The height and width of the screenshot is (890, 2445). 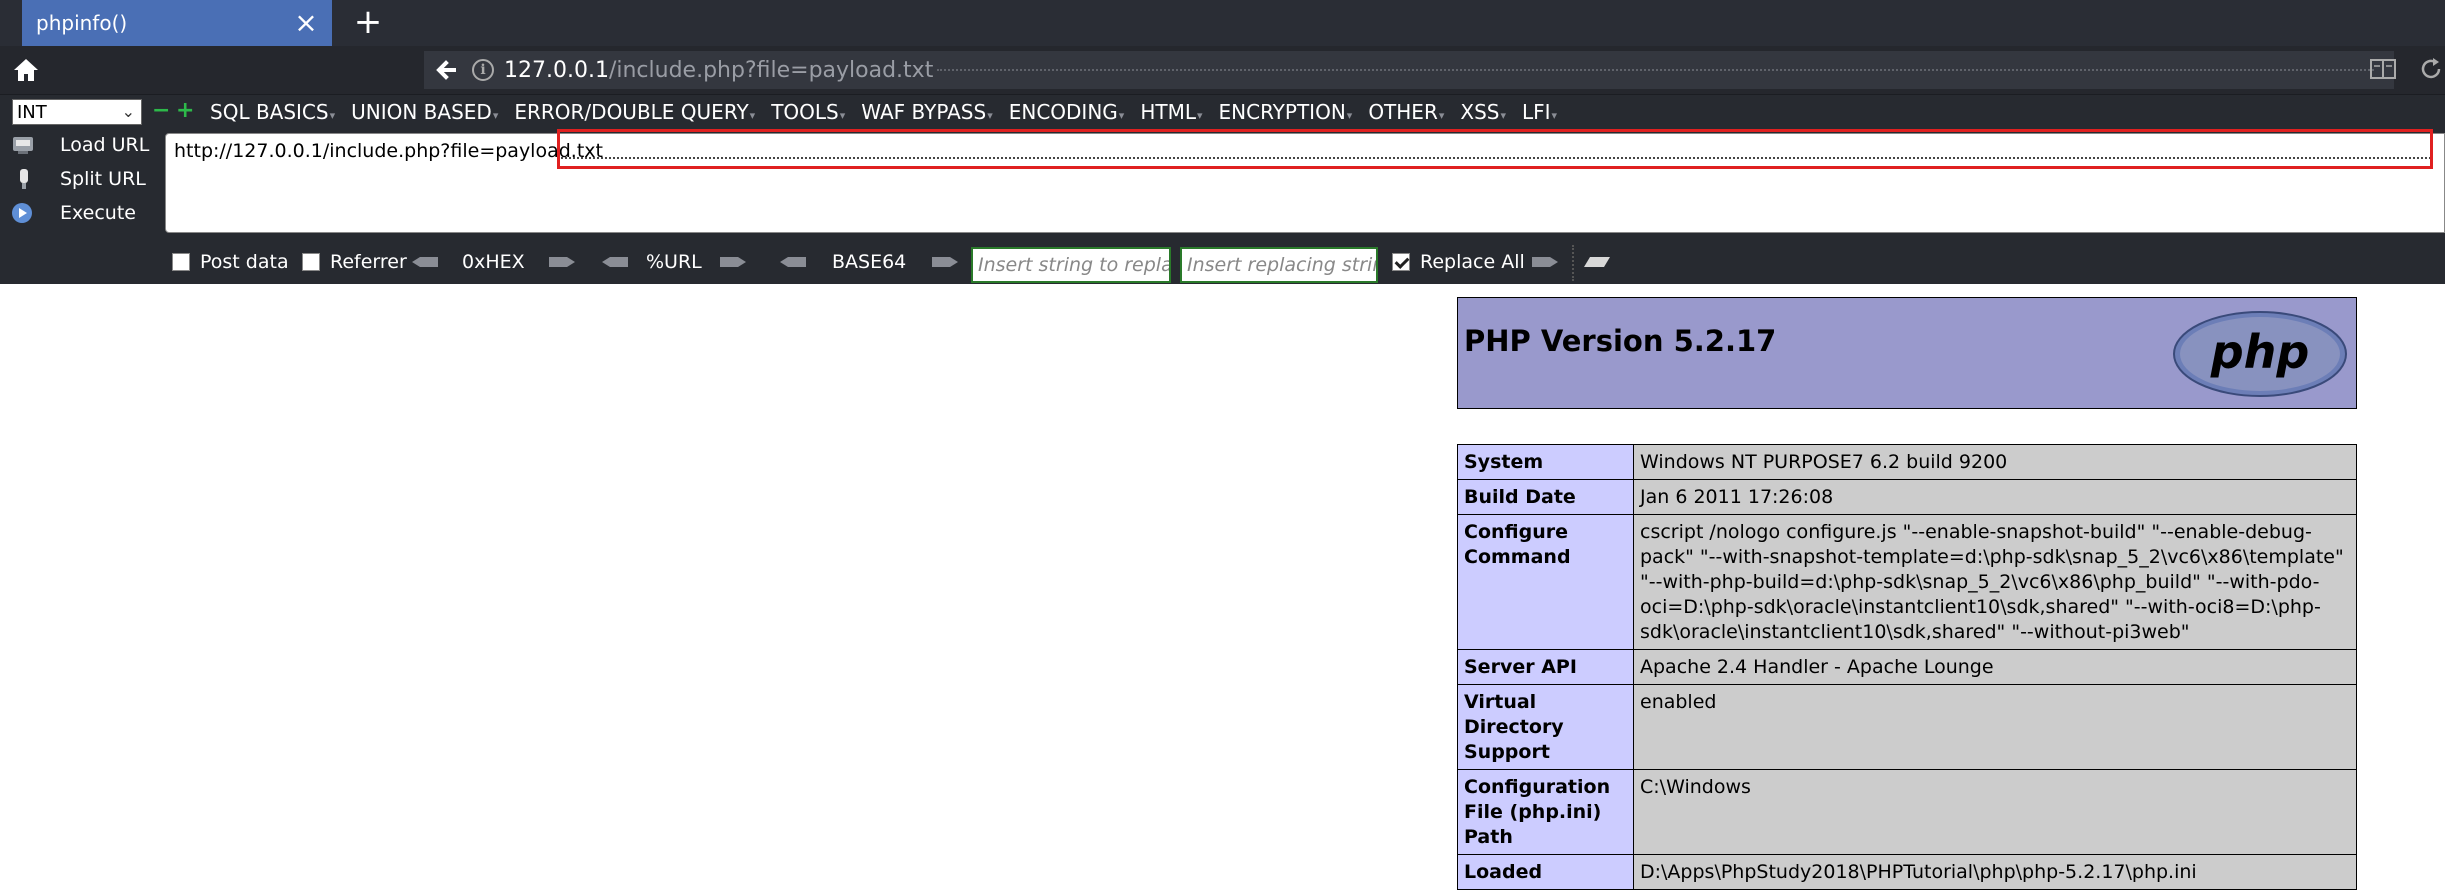 I want to click on row-label: Configuration File (php.ini) Path, so click(x=1545, y=812).